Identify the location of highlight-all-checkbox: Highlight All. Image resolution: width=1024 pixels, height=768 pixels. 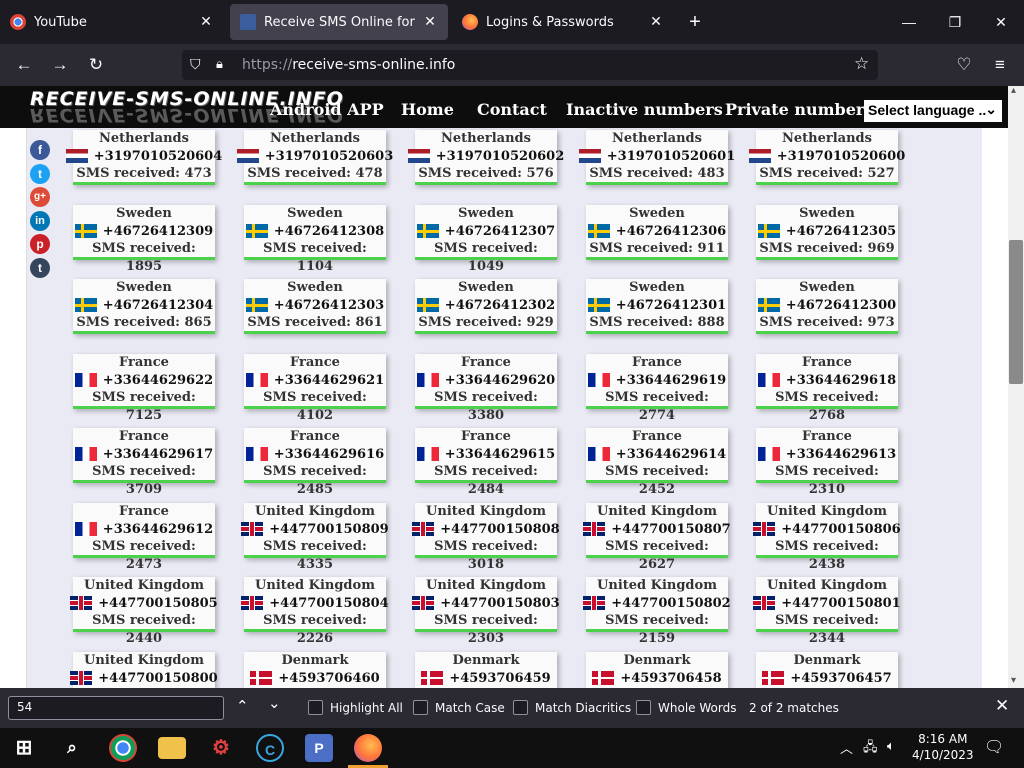
(355, 707).